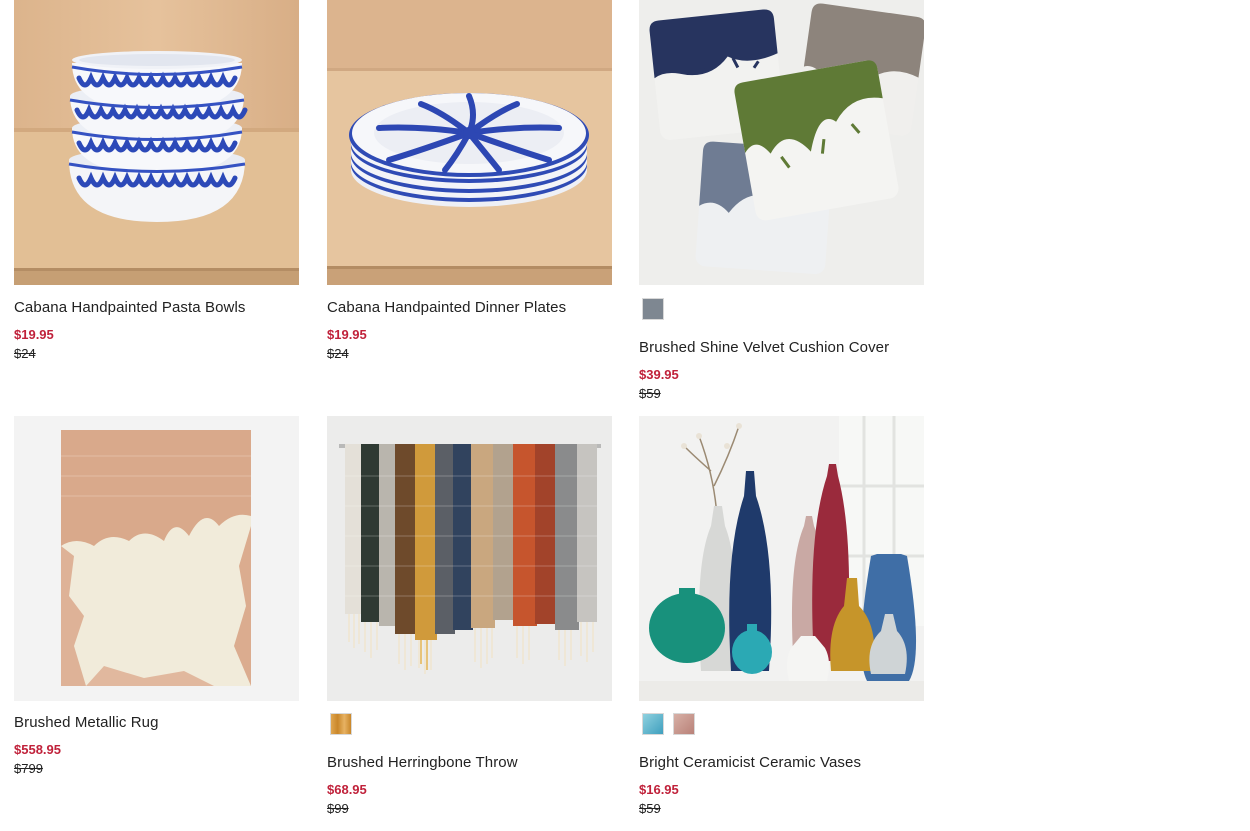 The height and width of the screenshot is (831, 1250). Describe the element at coordinates (28, 768) in the screenshot. I see `original-price: $799` at that location.